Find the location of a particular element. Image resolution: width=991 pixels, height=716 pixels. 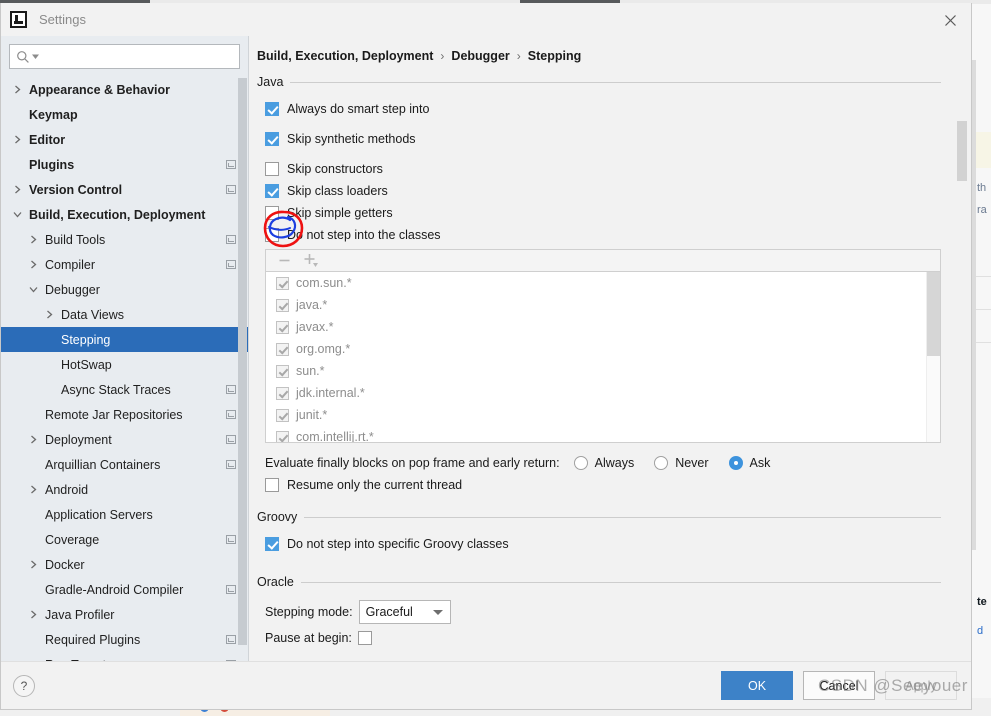

radio-always-button is located at coordinates (580, 463).